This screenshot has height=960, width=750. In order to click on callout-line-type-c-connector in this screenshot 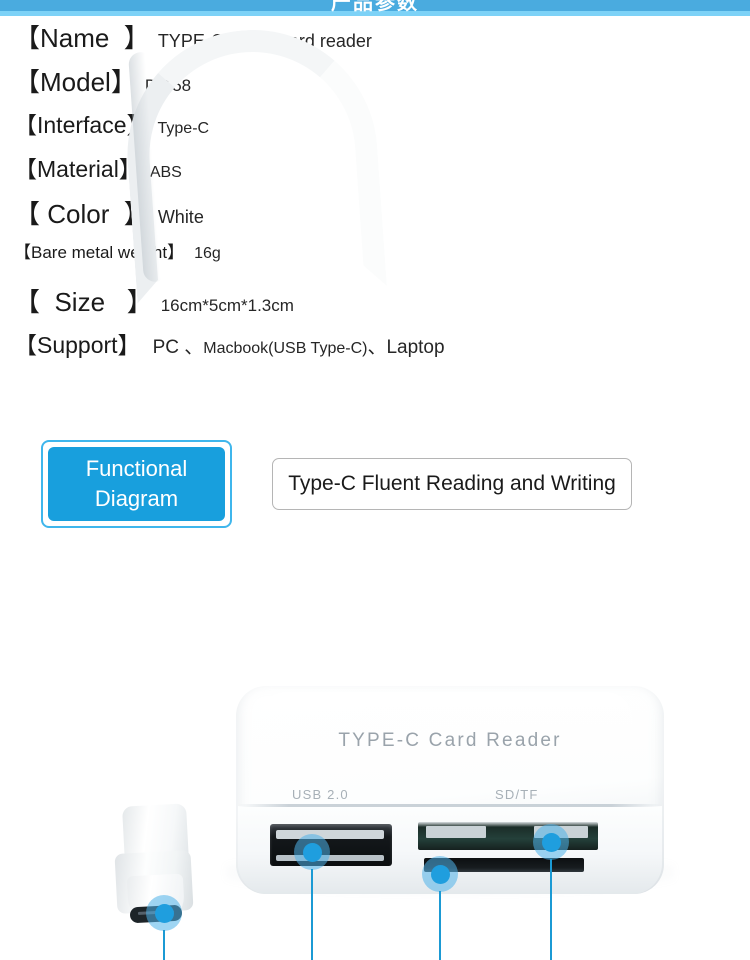, I will do `click(164, 945)`.